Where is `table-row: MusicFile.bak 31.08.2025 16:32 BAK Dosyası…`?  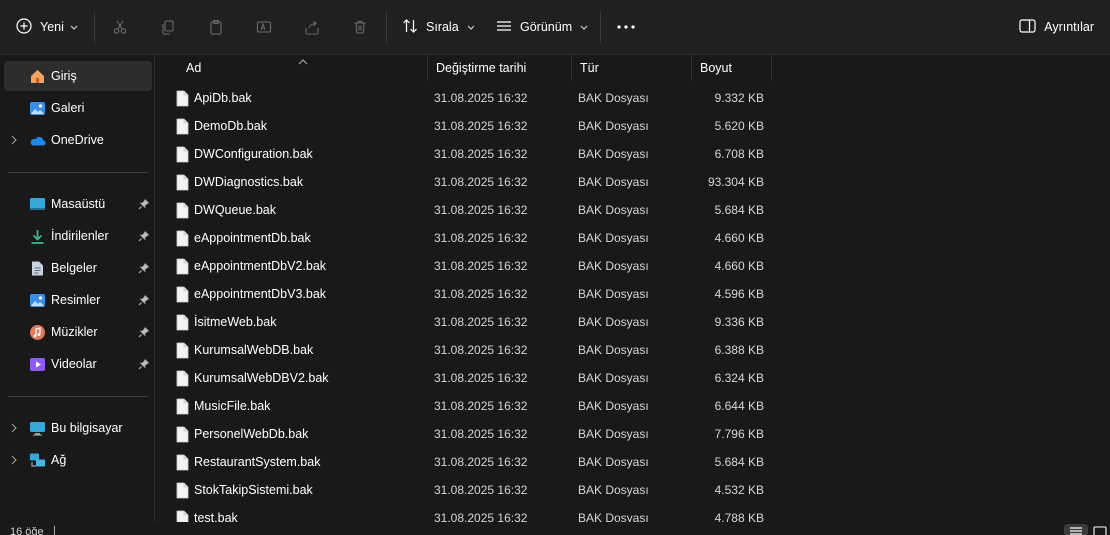
table-row: MusicFile.bak 31.08.2025 16:32 BAK Dosyası… is located at coordinates (475, 407).